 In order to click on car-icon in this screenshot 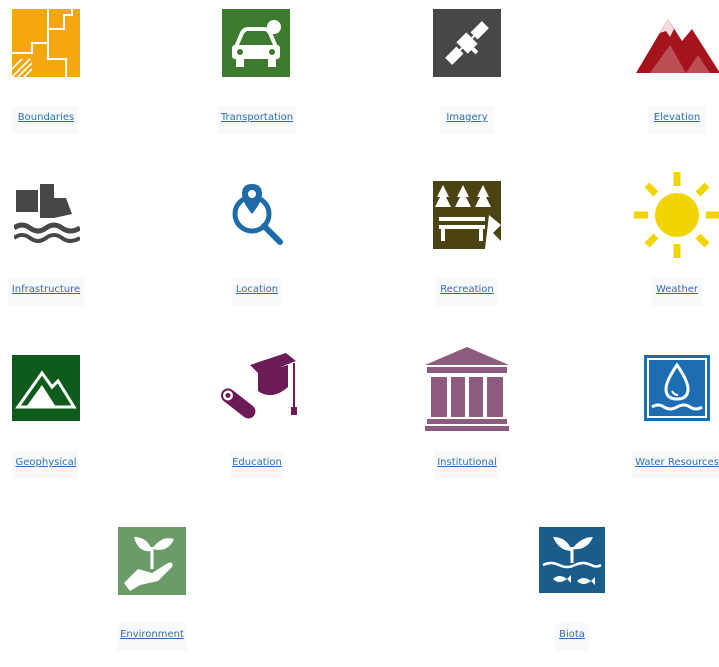, I will do `click(256, 43)`.